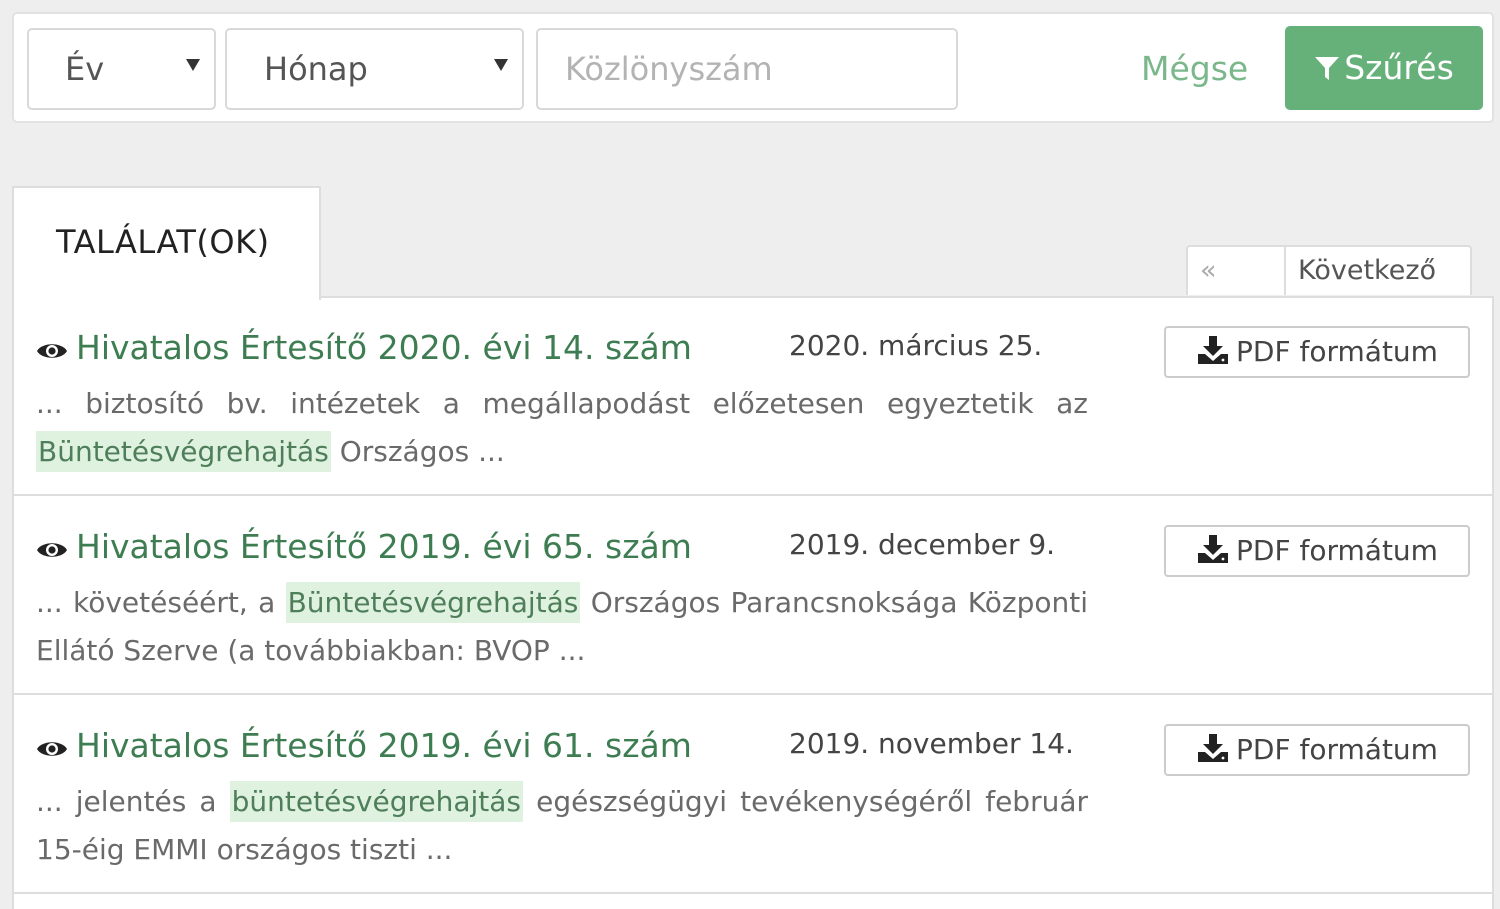  What do you see at coordinates (1378, 290) in the screenshot?
I see `next-page-button: Következő »` at bounding box center [1378, 290].